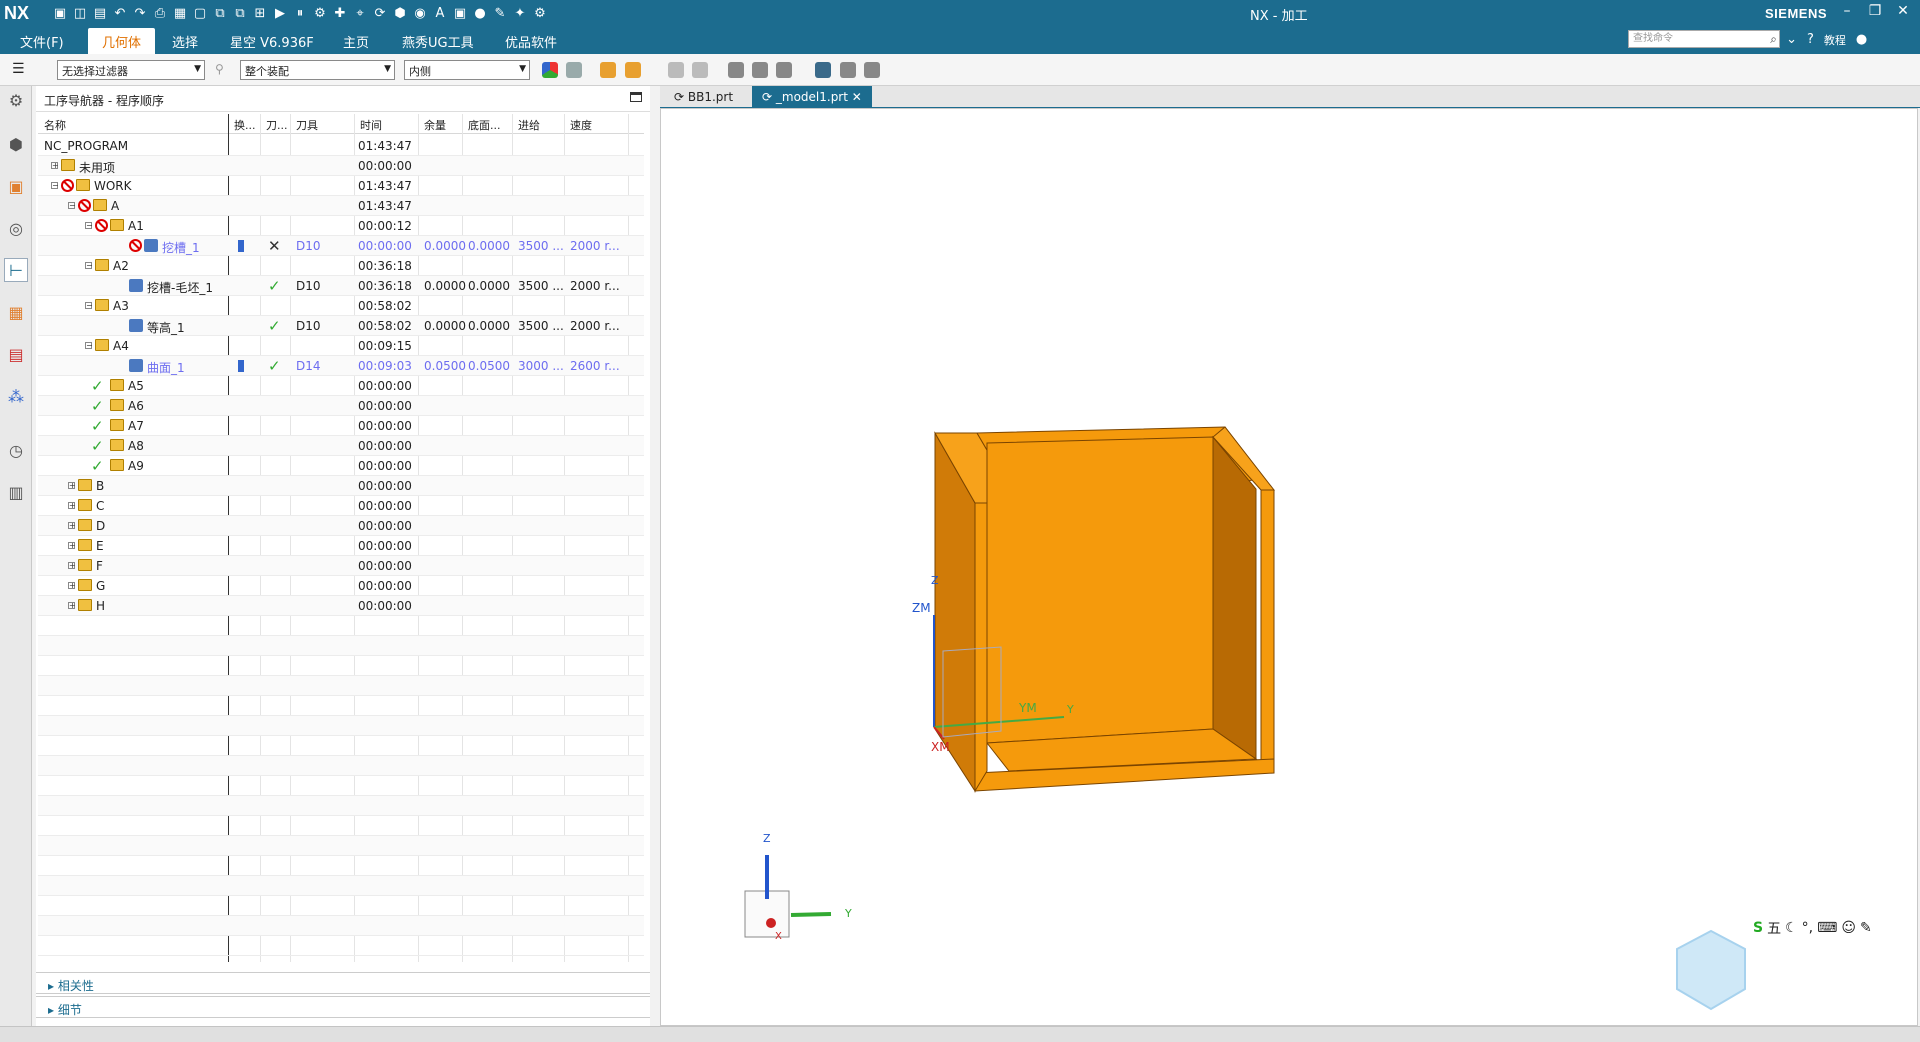  What do you see at coordinates (341, 266) in the screenshot?
I see `table-row: − A2 00:36:18` at bounding box center [341, 266].